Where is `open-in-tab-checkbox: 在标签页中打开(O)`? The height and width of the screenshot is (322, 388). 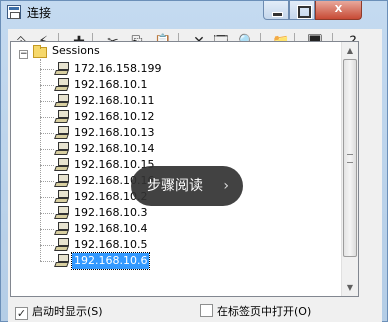
open-in-tab-checkbox: 在标签页中打开(O) is located at coordinates (255, 312).